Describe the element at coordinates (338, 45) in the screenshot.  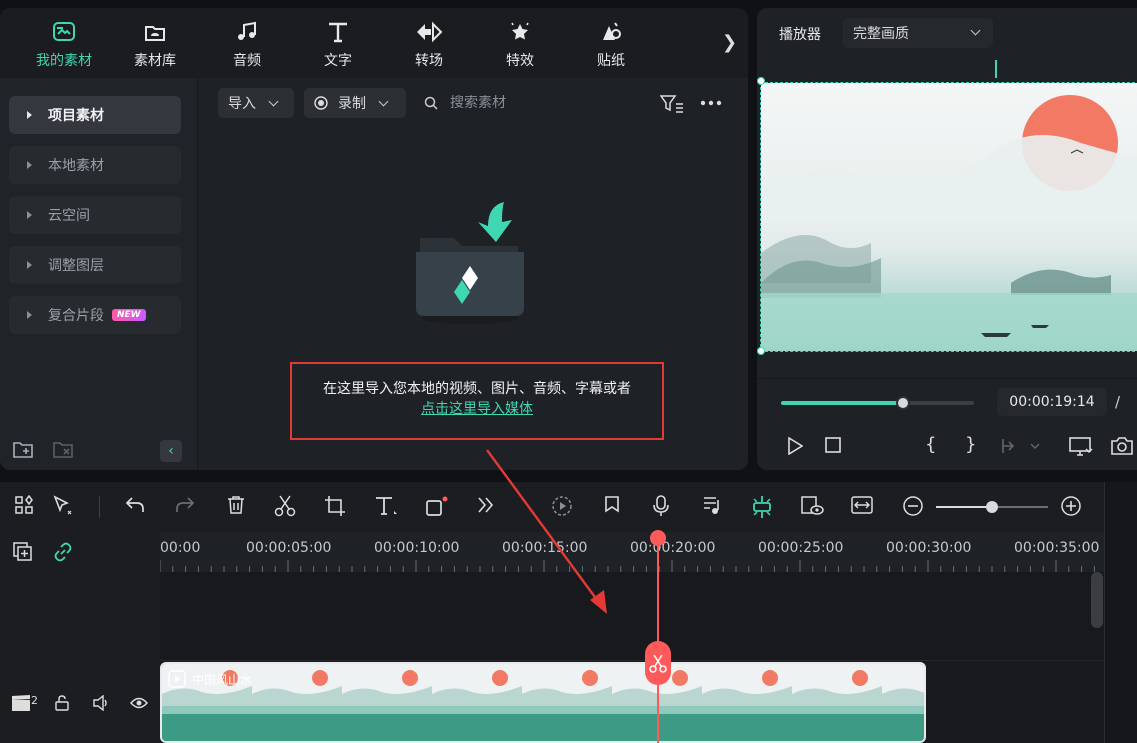
I see `tab-text: 文字` at that location.